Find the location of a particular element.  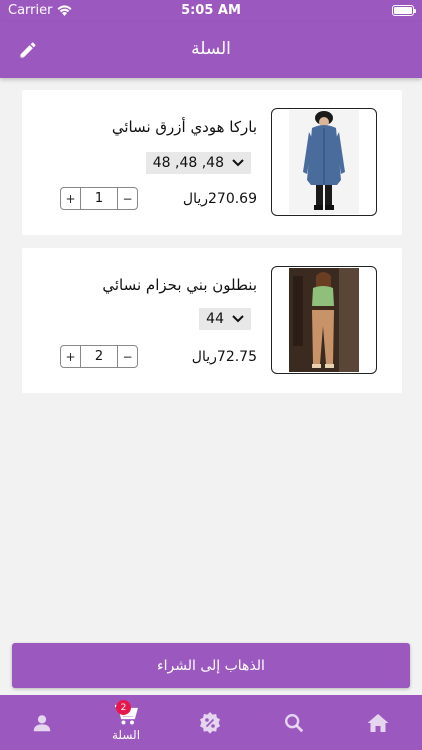

product-image-pants is located at coordinates (324, 320).